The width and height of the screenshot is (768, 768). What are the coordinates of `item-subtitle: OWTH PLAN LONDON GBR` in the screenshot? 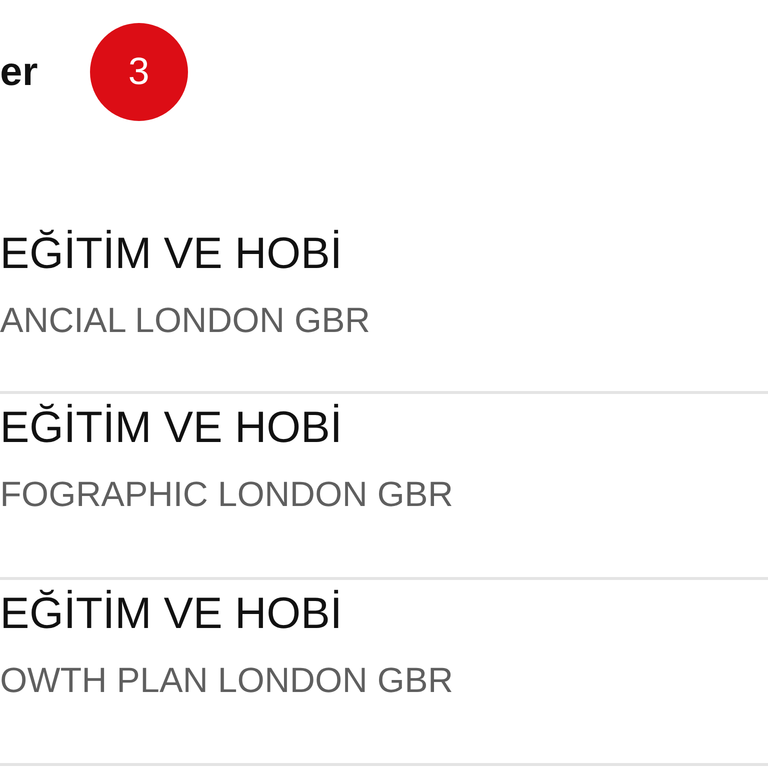 It's located at (227, 681).